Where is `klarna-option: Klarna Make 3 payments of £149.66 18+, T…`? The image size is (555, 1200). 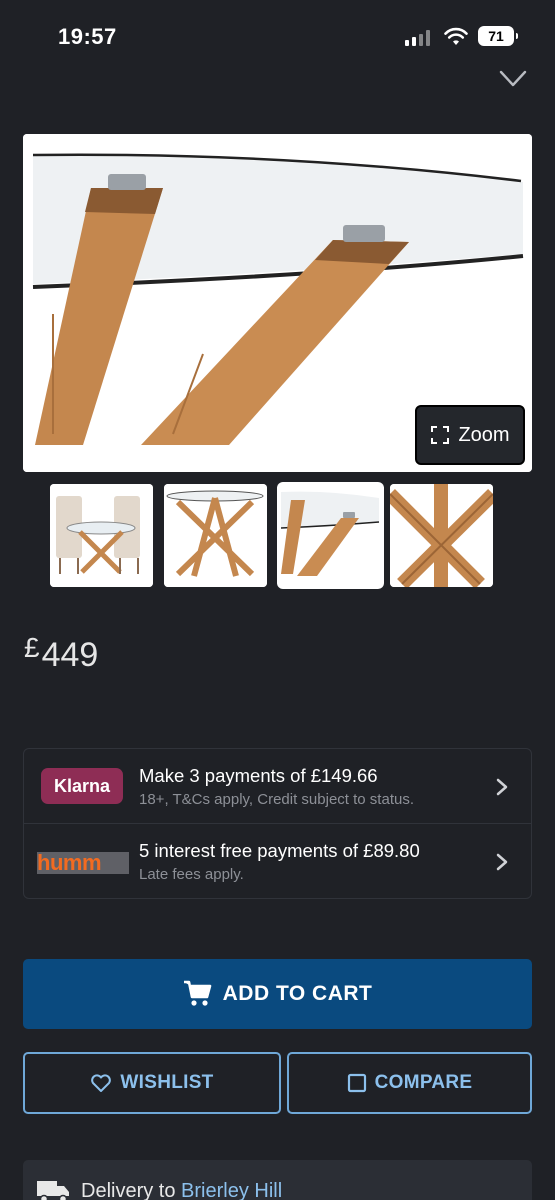 klarna-option: Klarna Make 3 payments of £149.66 18+, T… is located at coordinates (277, 786).